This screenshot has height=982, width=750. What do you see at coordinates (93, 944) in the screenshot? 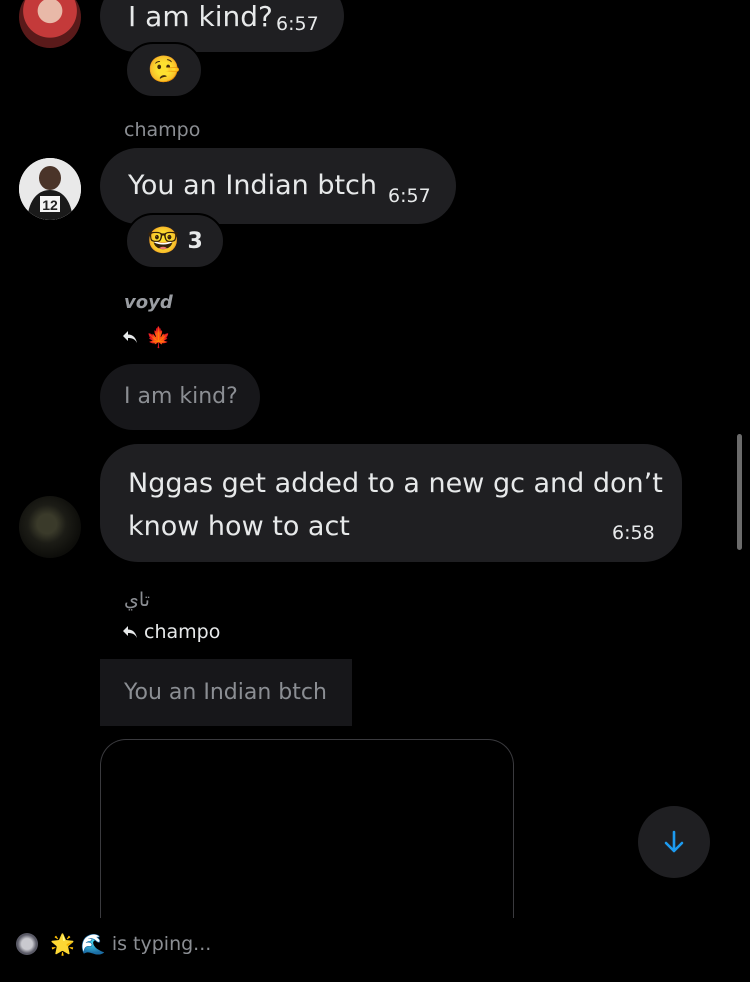
I see `wave-emoji-icon: 🌊` at bounding box center [93, 944].